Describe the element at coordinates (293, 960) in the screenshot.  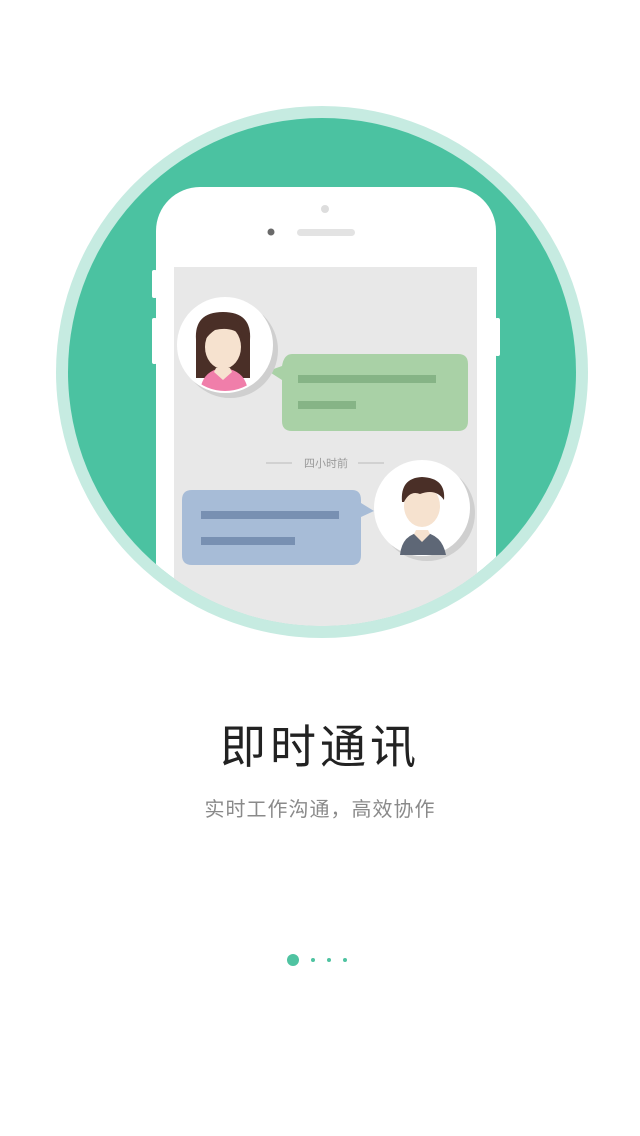
I see `page-dot-active` at that location.